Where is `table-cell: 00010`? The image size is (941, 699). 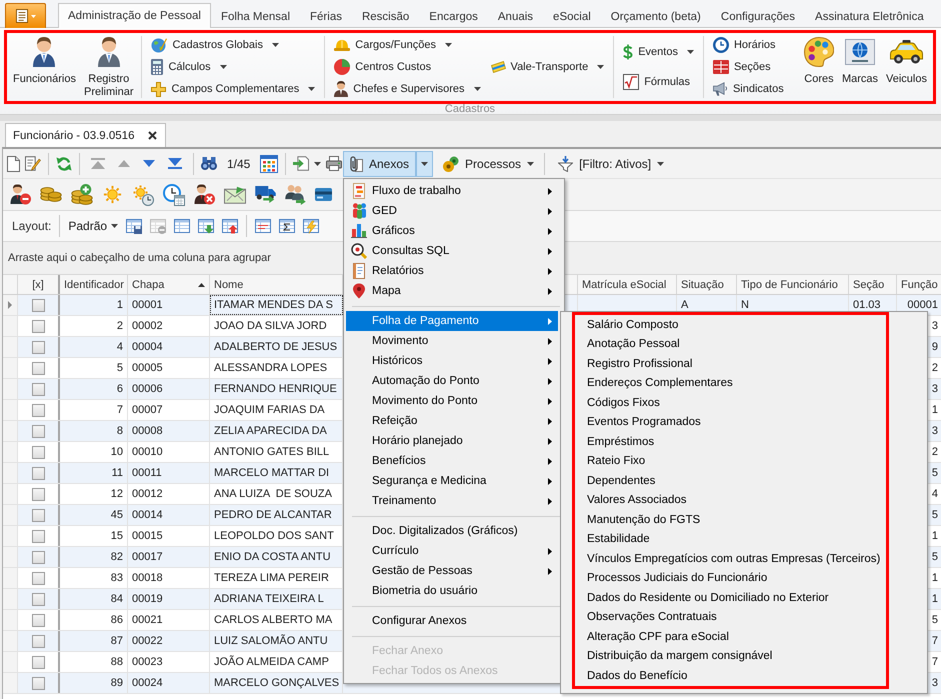
table-cell: 00010 is located at coordinates (169, 452).